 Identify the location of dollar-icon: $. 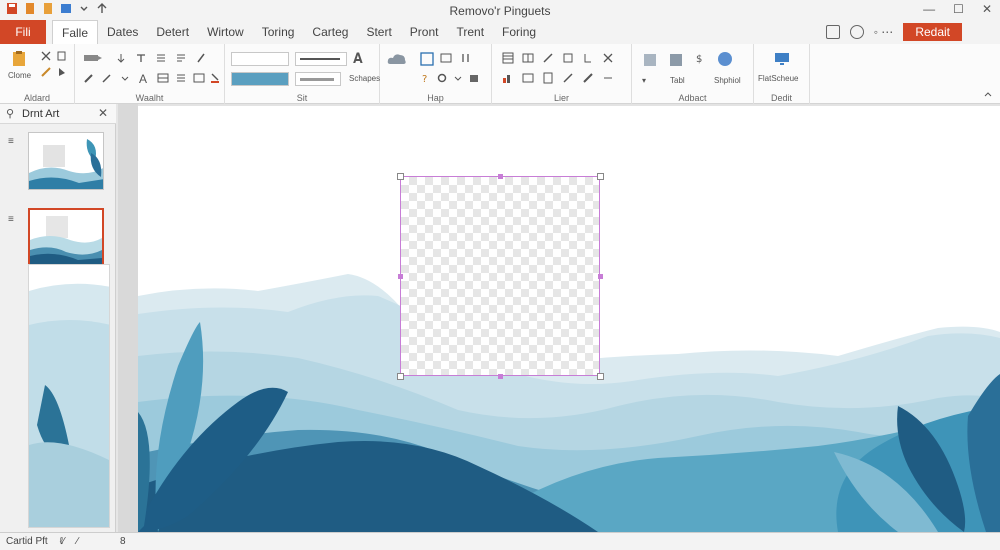
(700, 58).